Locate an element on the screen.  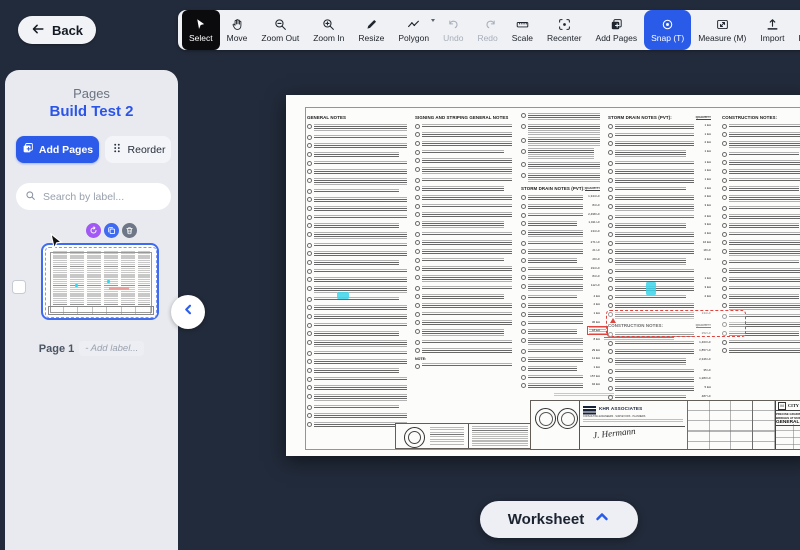
reorder-button: Reorder is located at coordinates (138, 149).